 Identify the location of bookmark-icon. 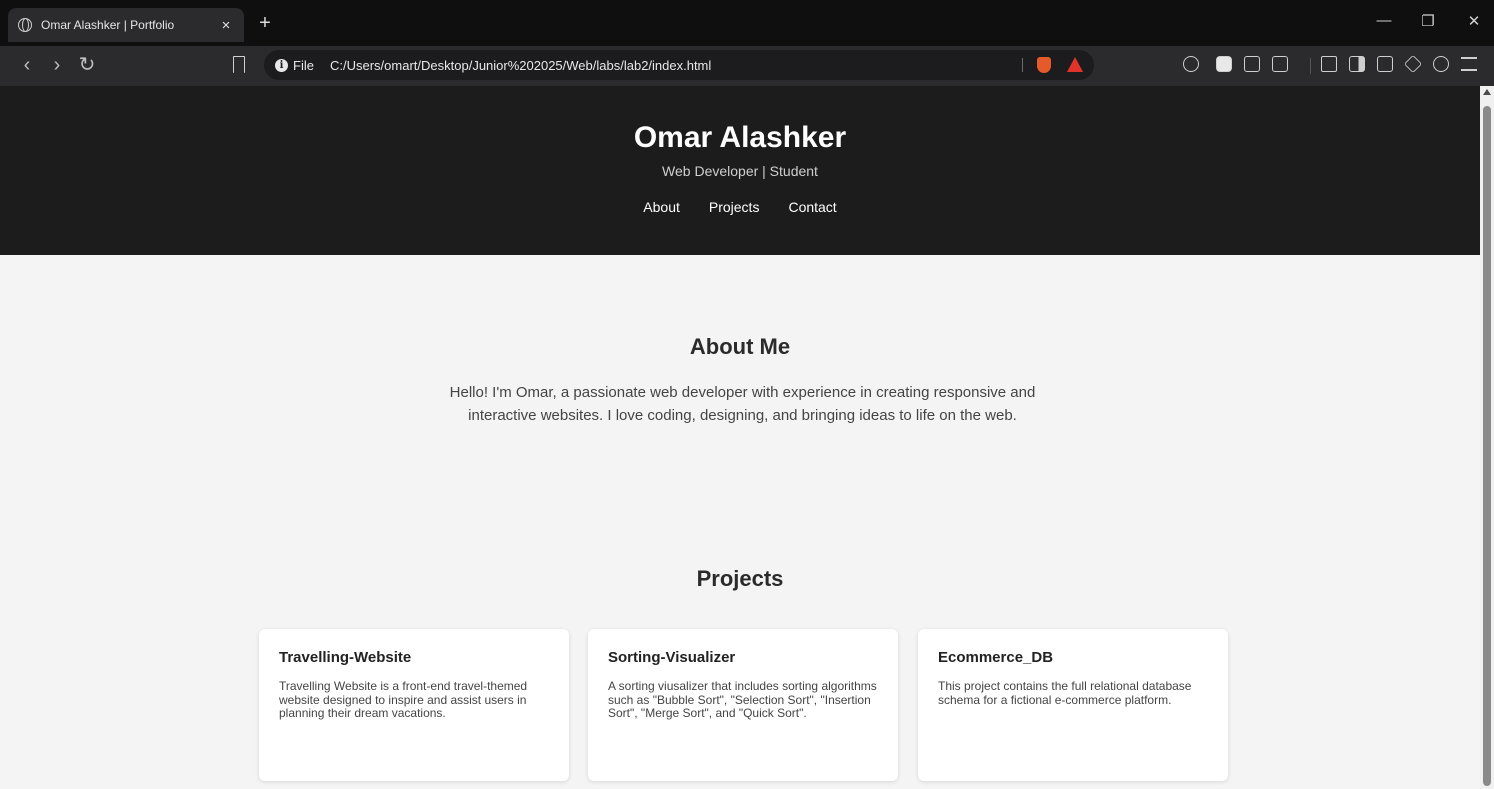
(239, 64).